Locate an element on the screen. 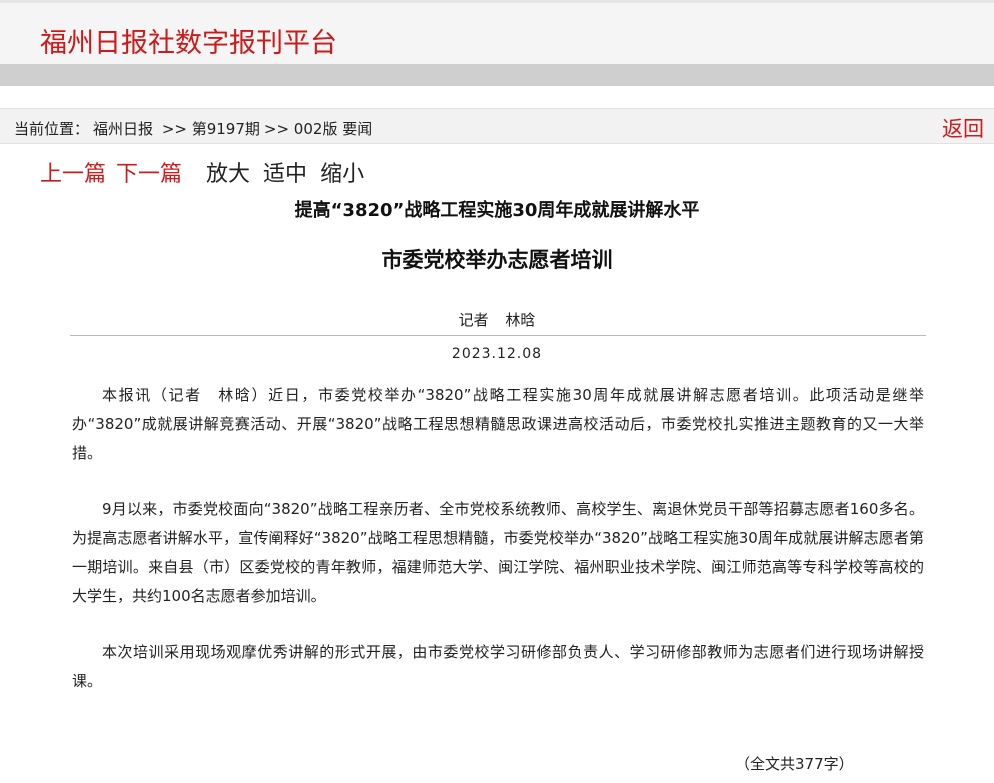 Image resolution: width=994 pixels, height=783 pixels. zoom-in-button: 放大 is located at coordinates (228, 174).